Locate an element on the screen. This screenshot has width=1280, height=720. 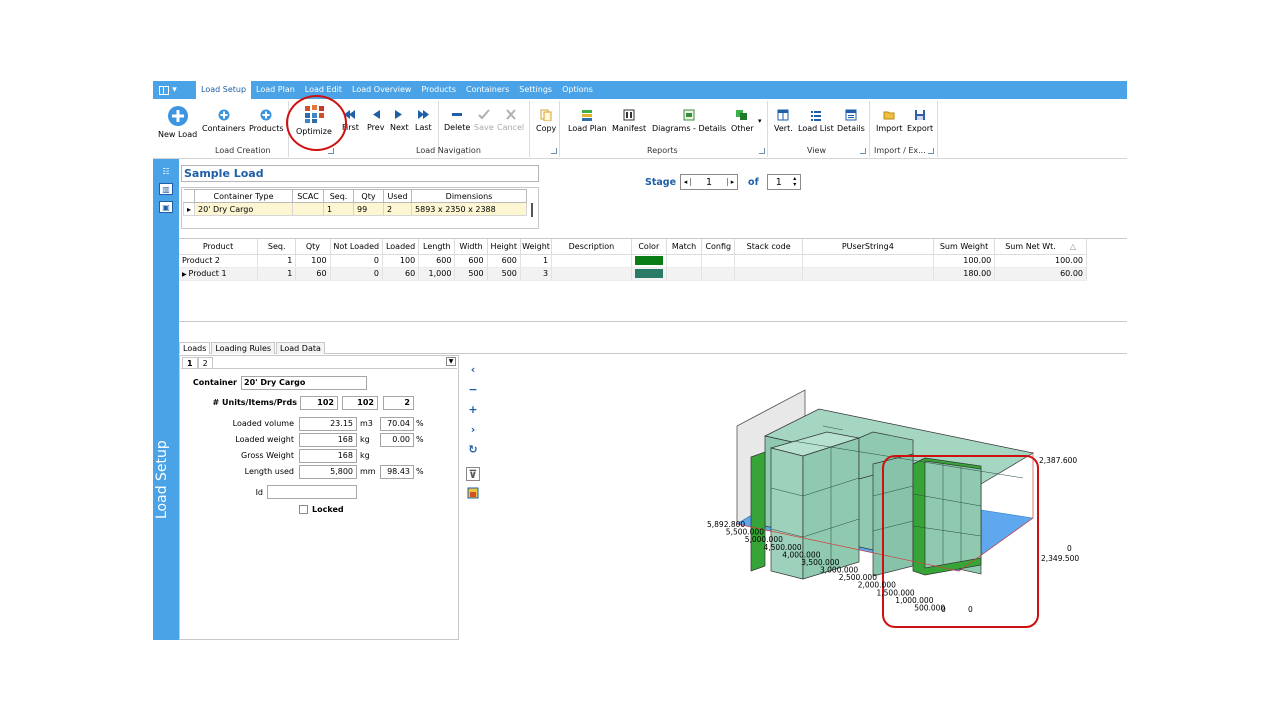
cell-sum-weight: 100.00 is located at coordinates (964, 261).